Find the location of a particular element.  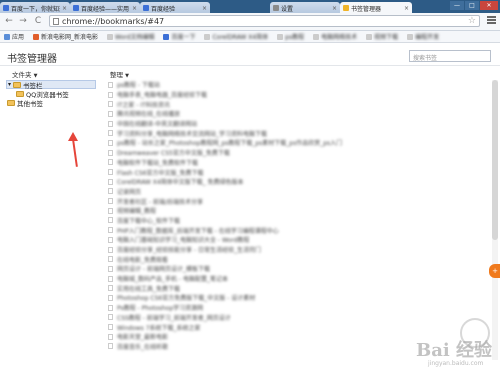

list-item: Dreamweaver CS5官方中文版_免费下载 is located at coordinates (298, 153).